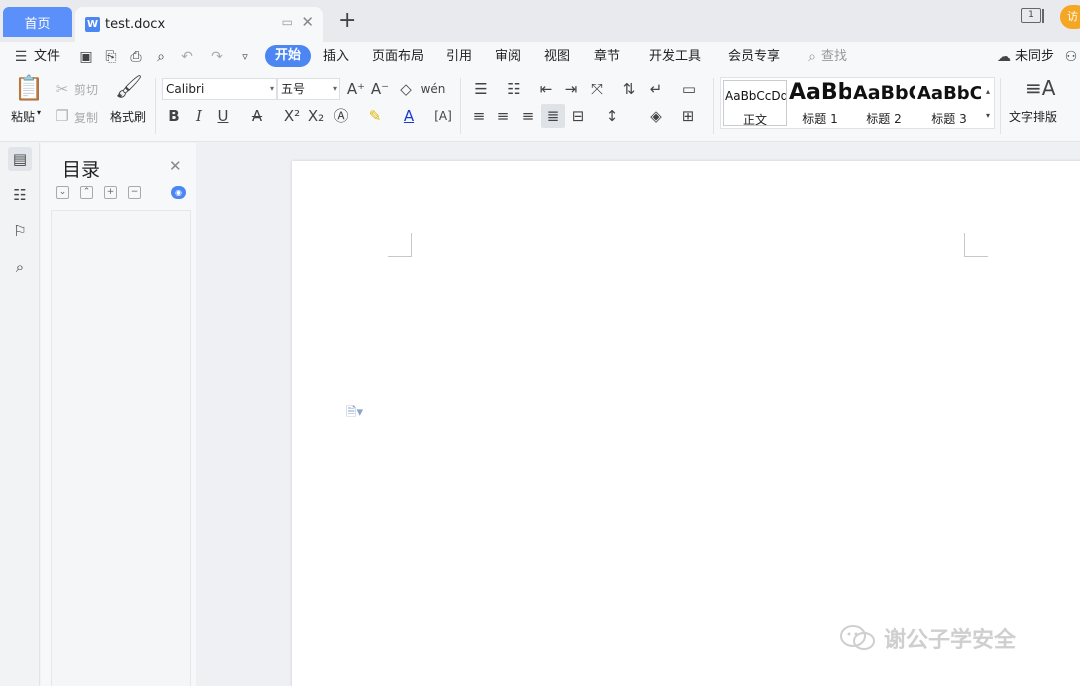  What do you see at coordinates (988, 92) in the screenshot?
I see `gallery-up-icon: ▴` at bounding box center [988, 92].